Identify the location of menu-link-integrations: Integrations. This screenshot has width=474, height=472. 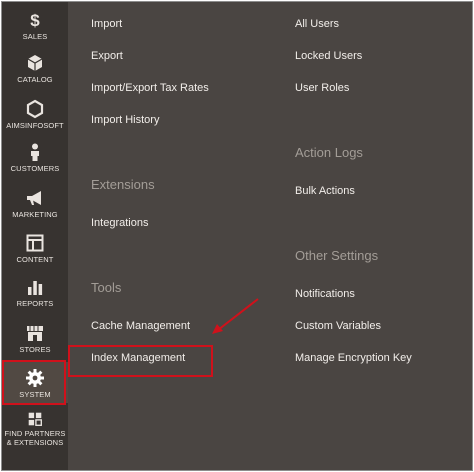
(119, 223).